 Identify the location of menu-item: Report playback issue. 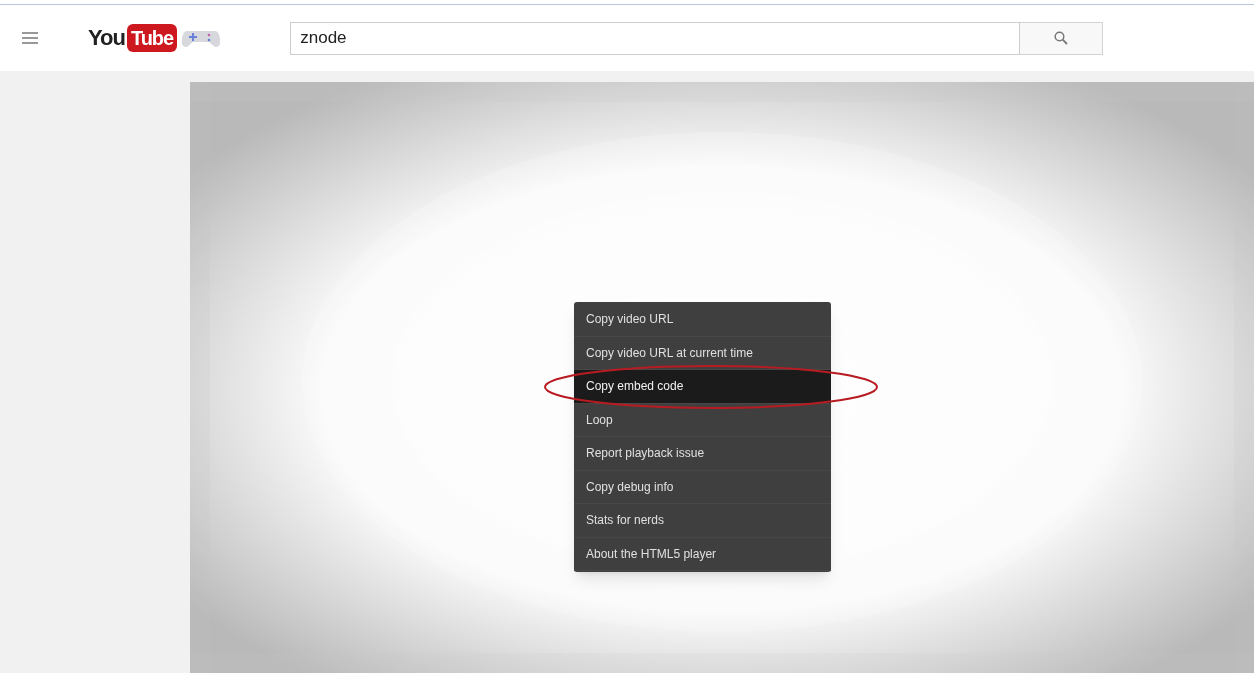
(702, 454).